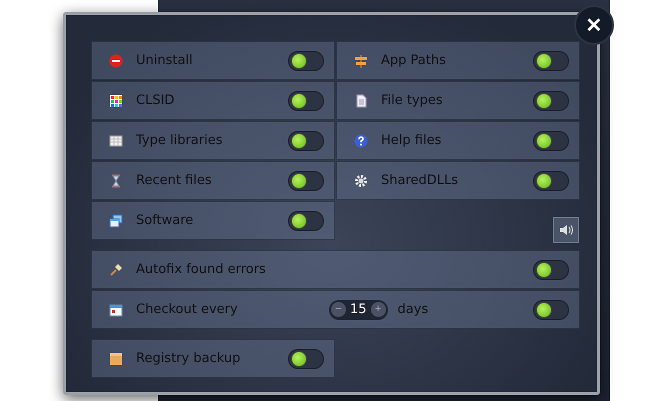 This screenshot has height=401, width=667. Describe the element at coordinates (116, 309) in the screenshot. I see `calendar-icon` at that location.